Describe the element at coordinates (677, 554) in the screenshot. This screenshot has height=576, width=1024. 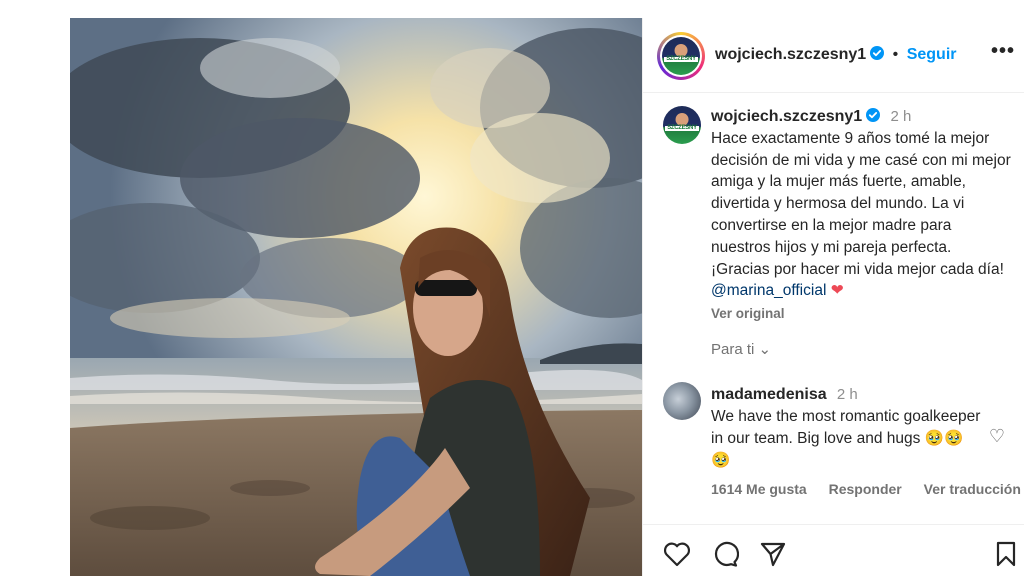
I see `heart-icon` at that location.